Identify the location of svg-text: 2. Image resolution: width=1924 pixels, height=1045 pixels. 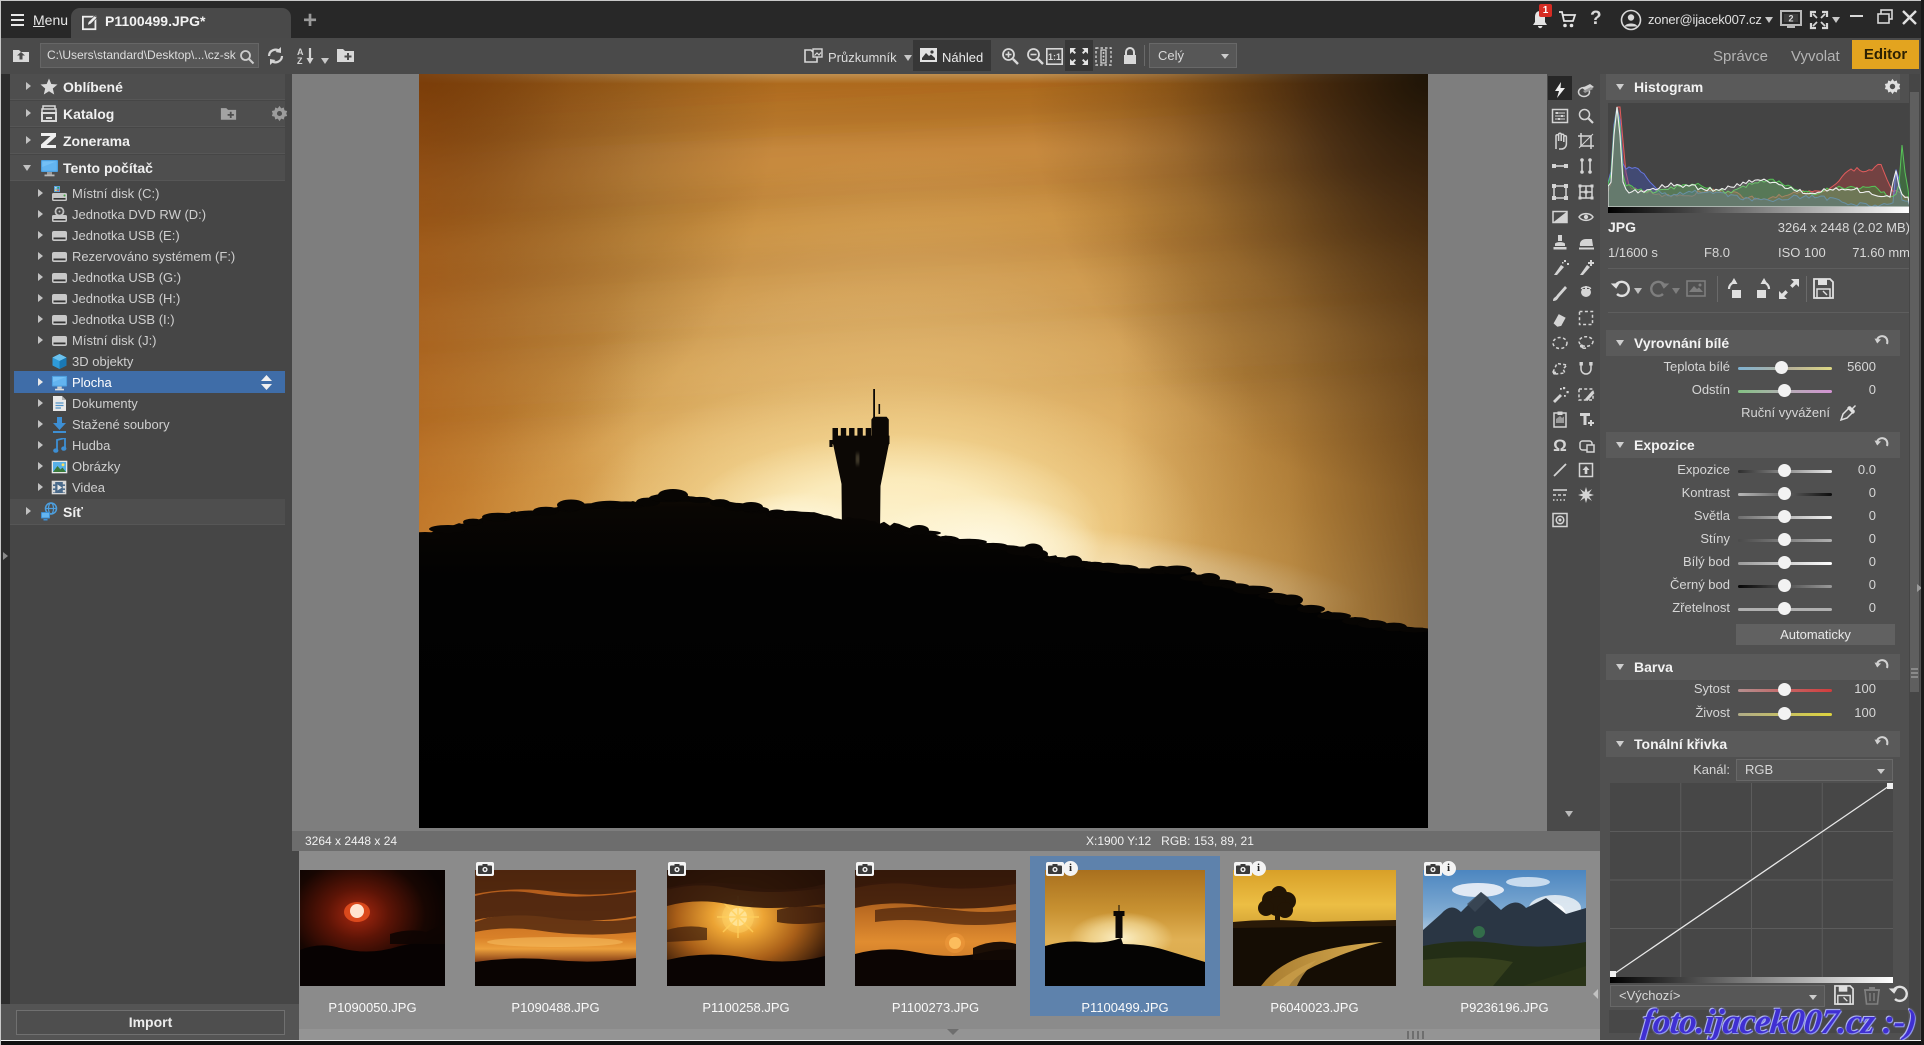
(1790, 19).